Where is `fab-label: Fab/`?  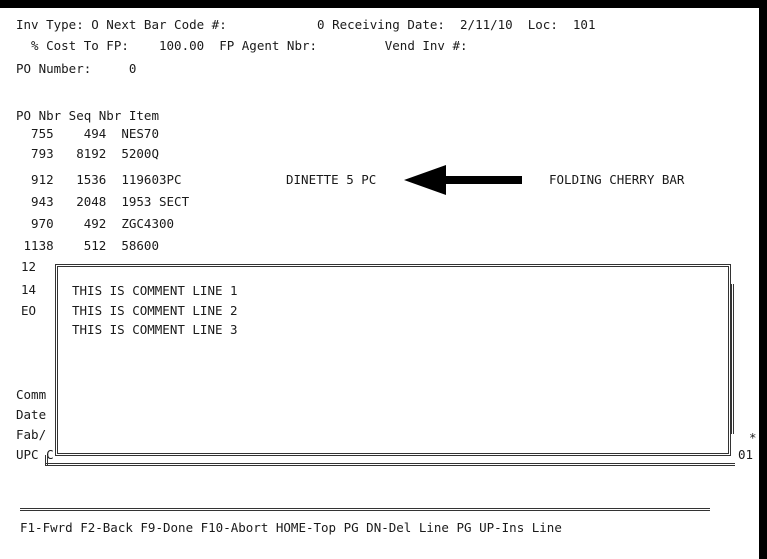 fab-label: Fab/ is located at coordinates (31, 434).